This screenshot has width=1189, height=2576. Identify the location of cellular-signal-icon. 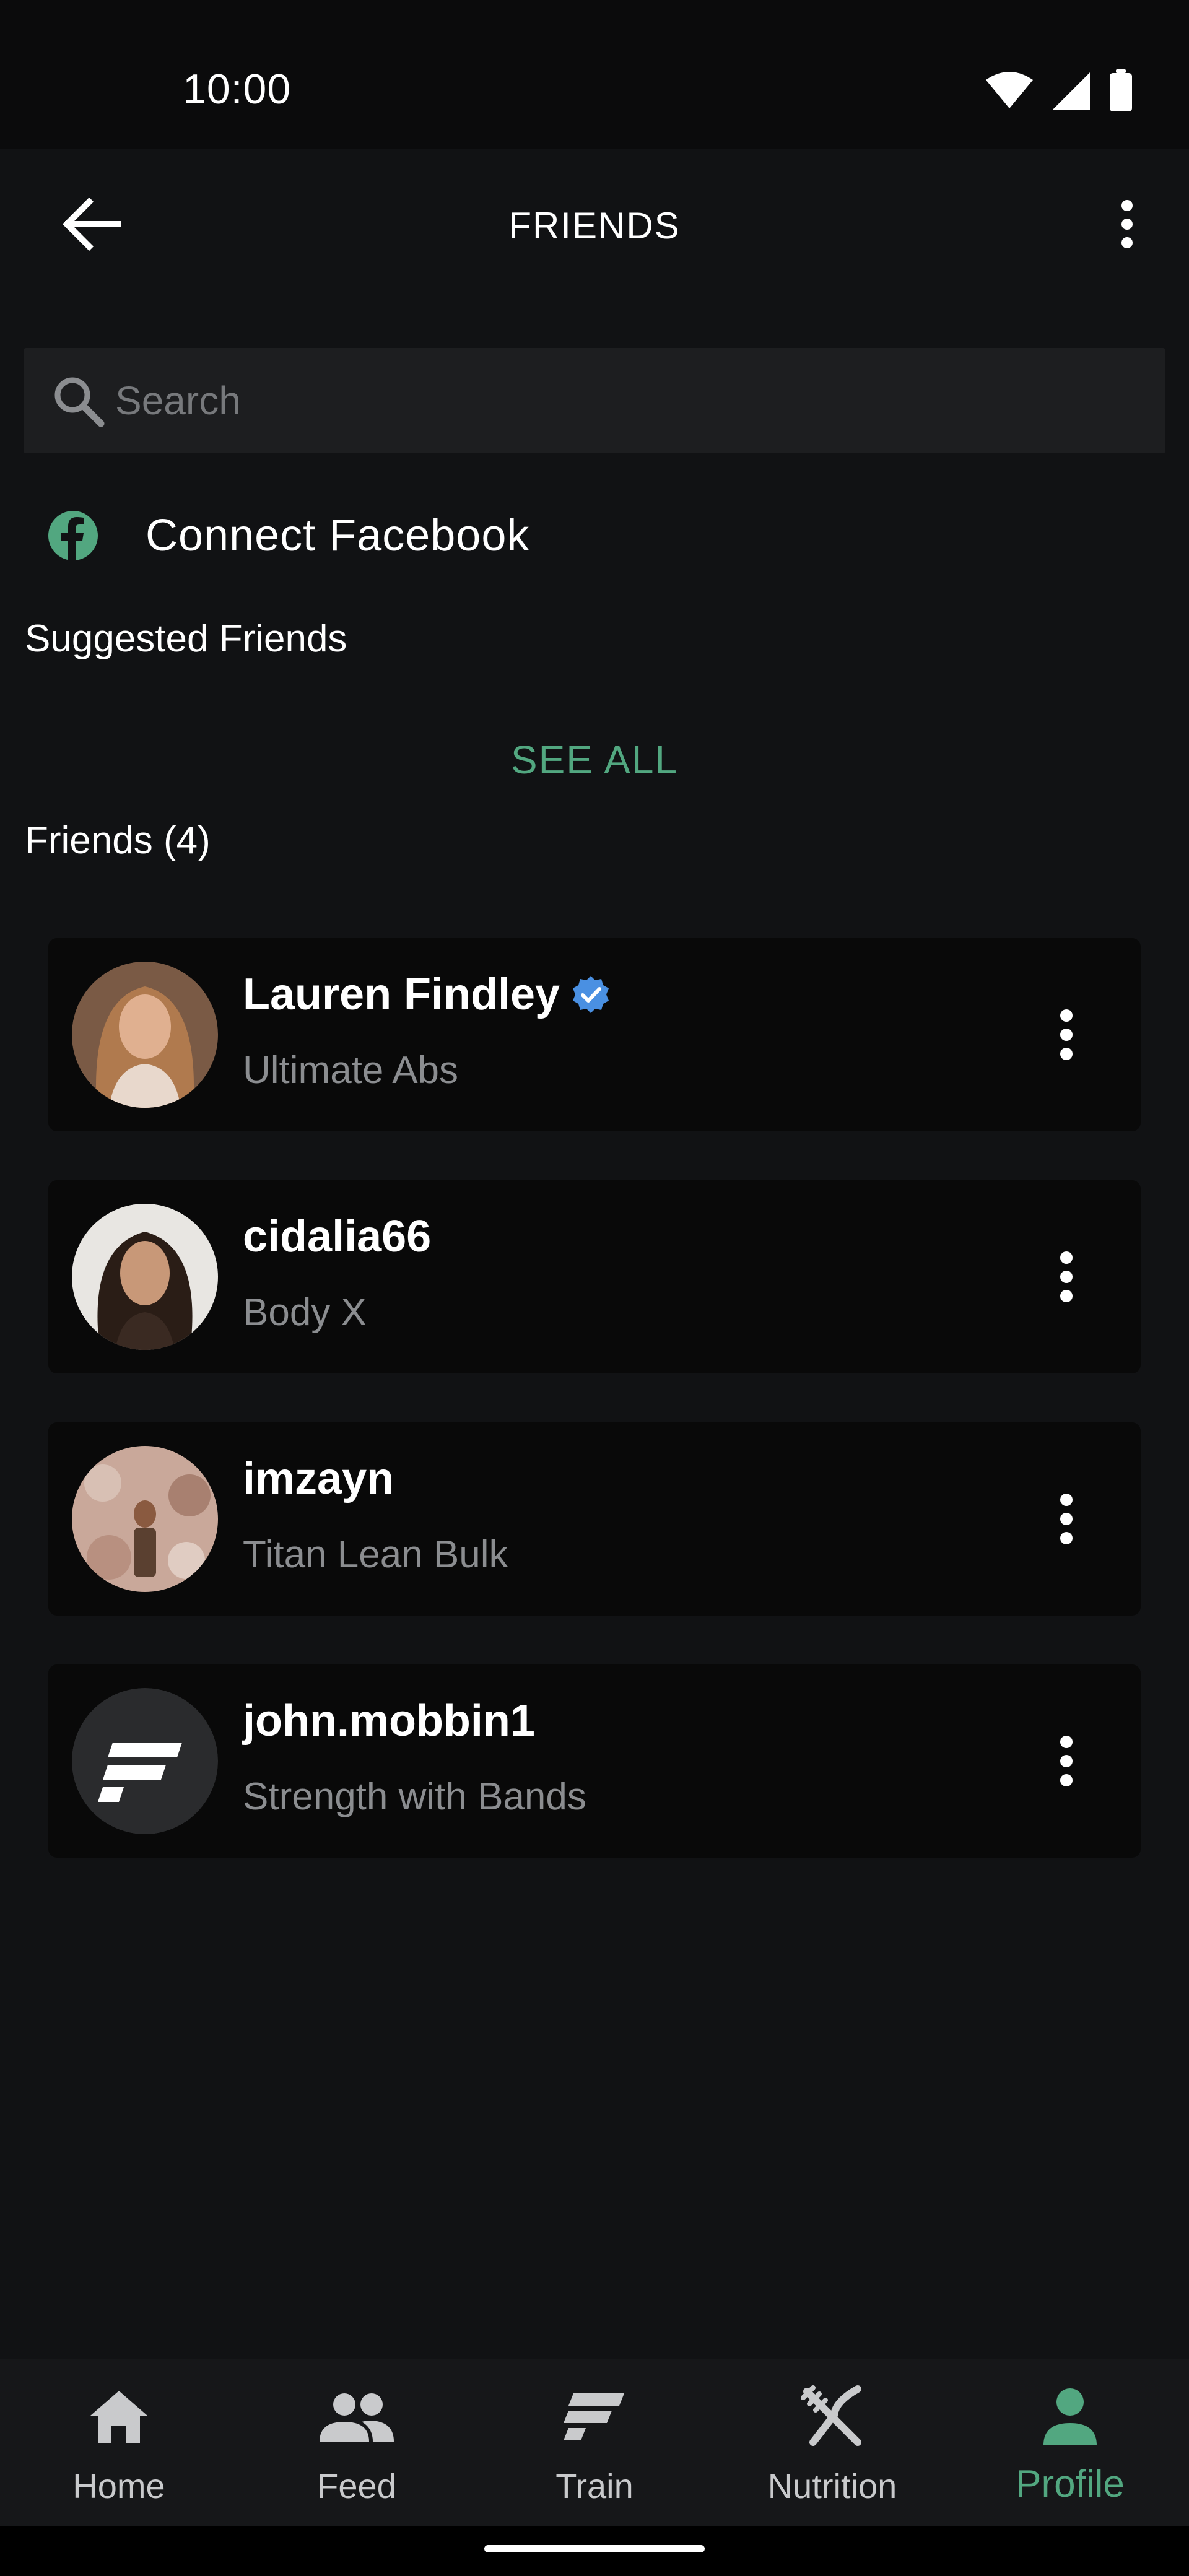
(1071, 91).